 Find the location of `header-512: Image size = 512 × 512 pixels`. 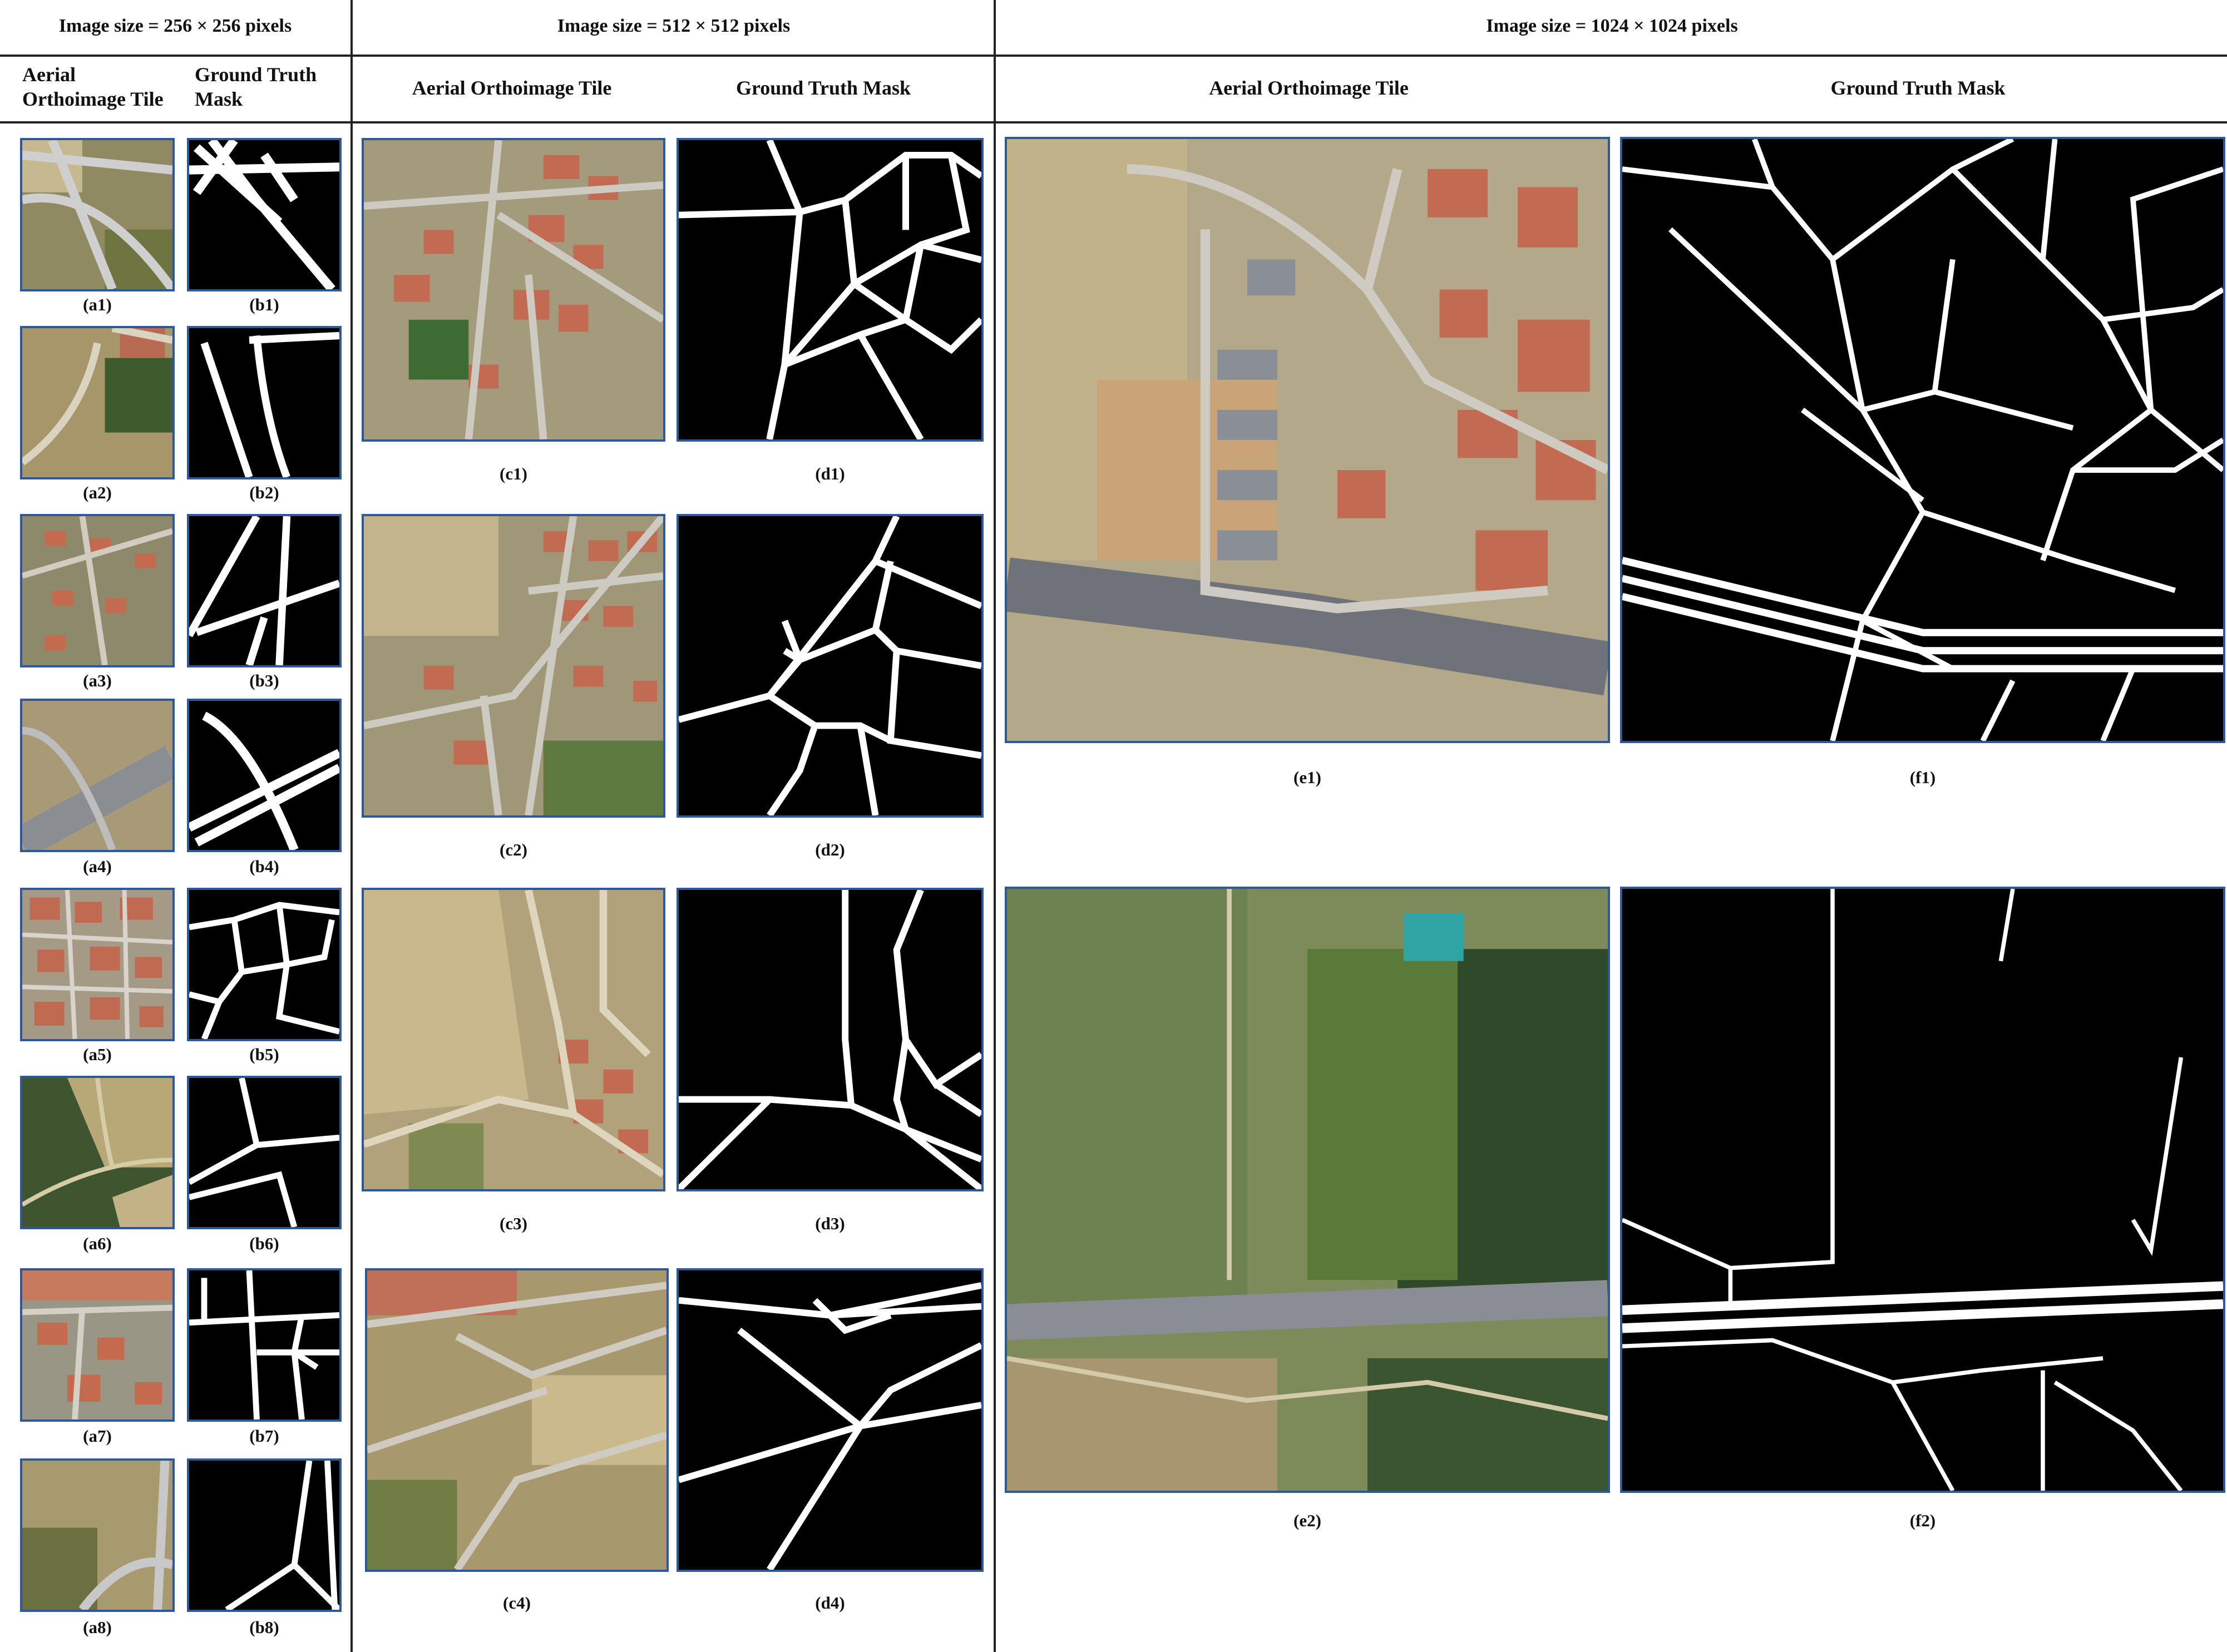

header-512: Image size = 512 × 512 pixels is located at coordinates (674, 26).